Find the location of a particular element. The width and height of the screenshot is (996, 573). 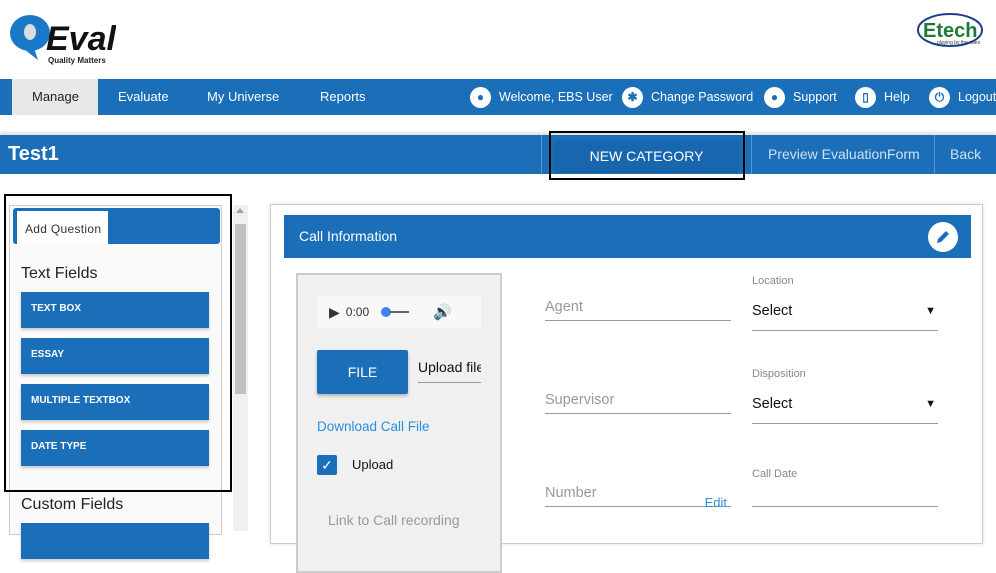

welcome-user: ● Welcome, EBS User is located at coordinates (541, 97).